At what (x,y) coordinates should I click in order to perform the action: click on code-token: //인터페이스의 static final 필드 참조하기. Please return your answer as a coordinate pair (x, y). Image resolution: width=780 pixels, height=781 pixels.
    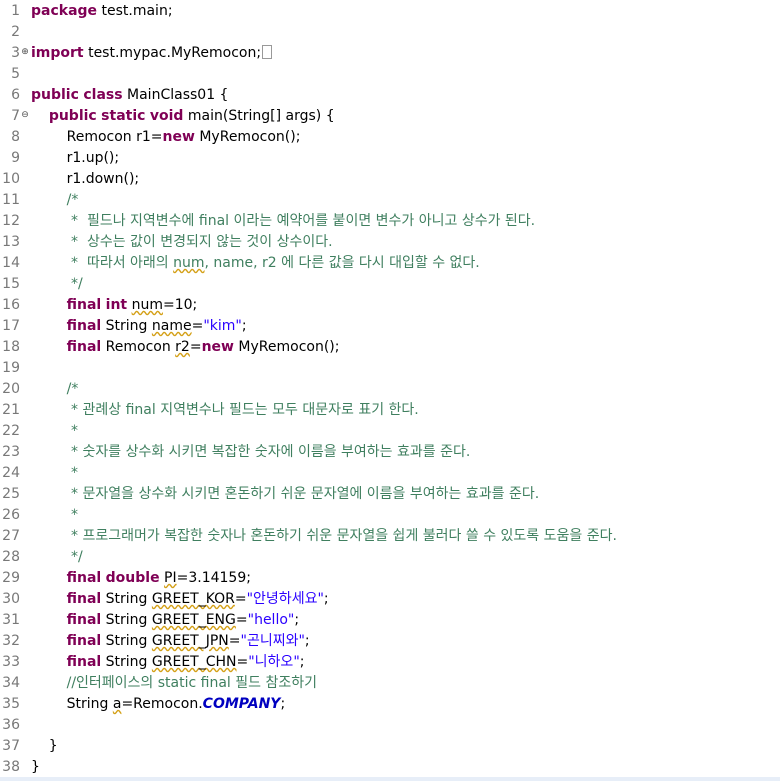
    Looking at the image, I should click on (174, 683).